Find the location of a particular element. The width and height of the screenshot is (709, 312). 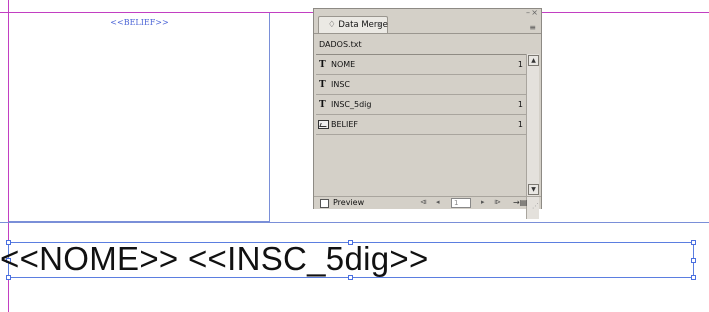

field-row-insc-5dig: T INSC_5dig 1 is located at coordinates (421, 105).